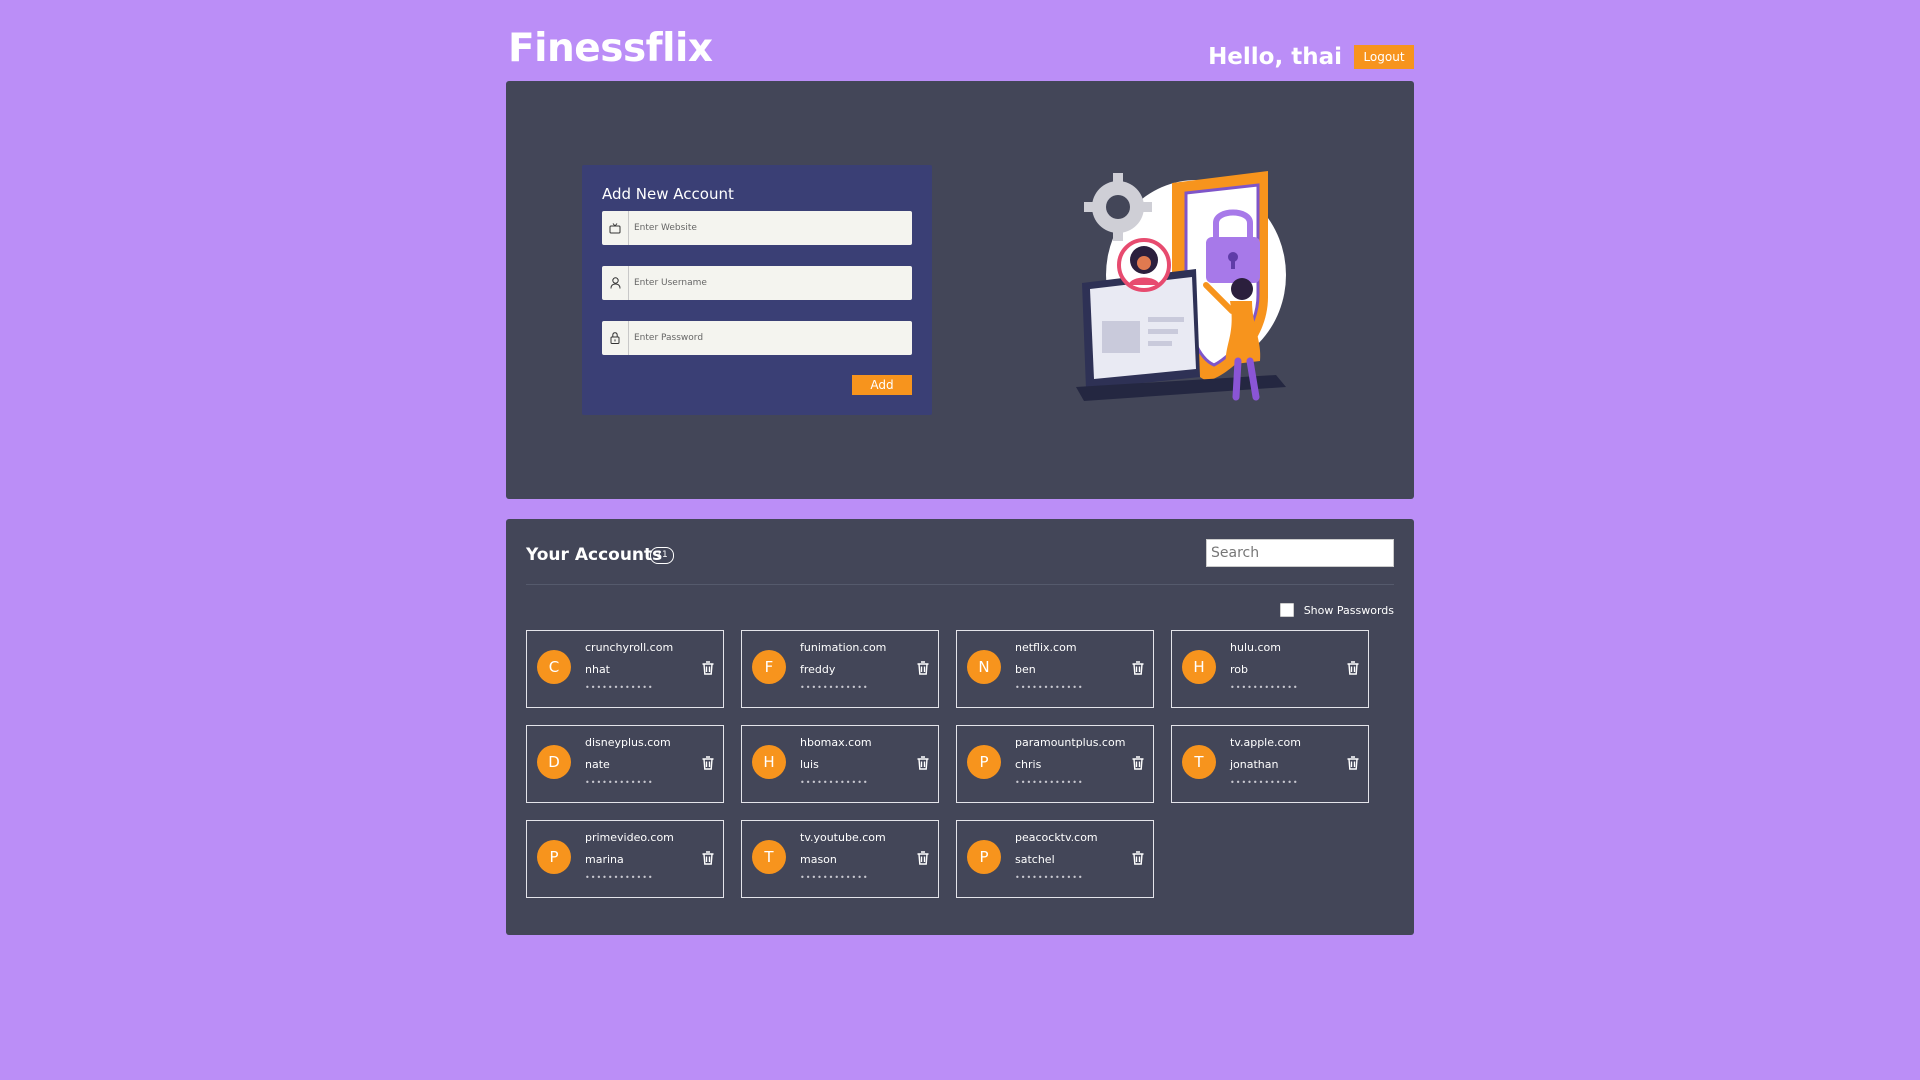  I want to click on account-username: jonathan, so click(1254, 764).